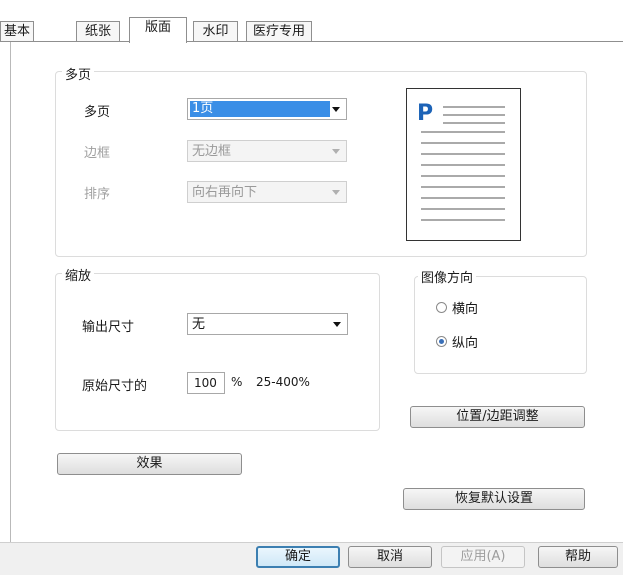  I want to click on output-size-value: 无, so click(199, 324).